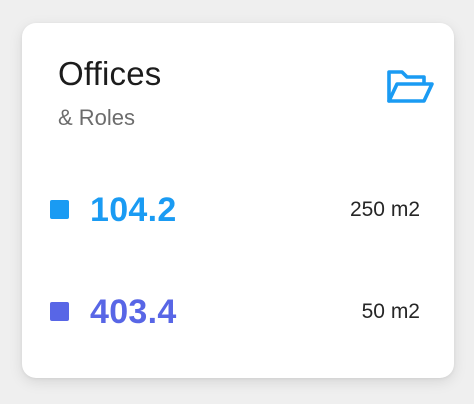 The height and width of the screenshot is (404, 474). What do you see at coordinates (238, 210) in the screenshot?
I see `office-stat-row: 104.2 250 m2` at bounding box center [238, 210].